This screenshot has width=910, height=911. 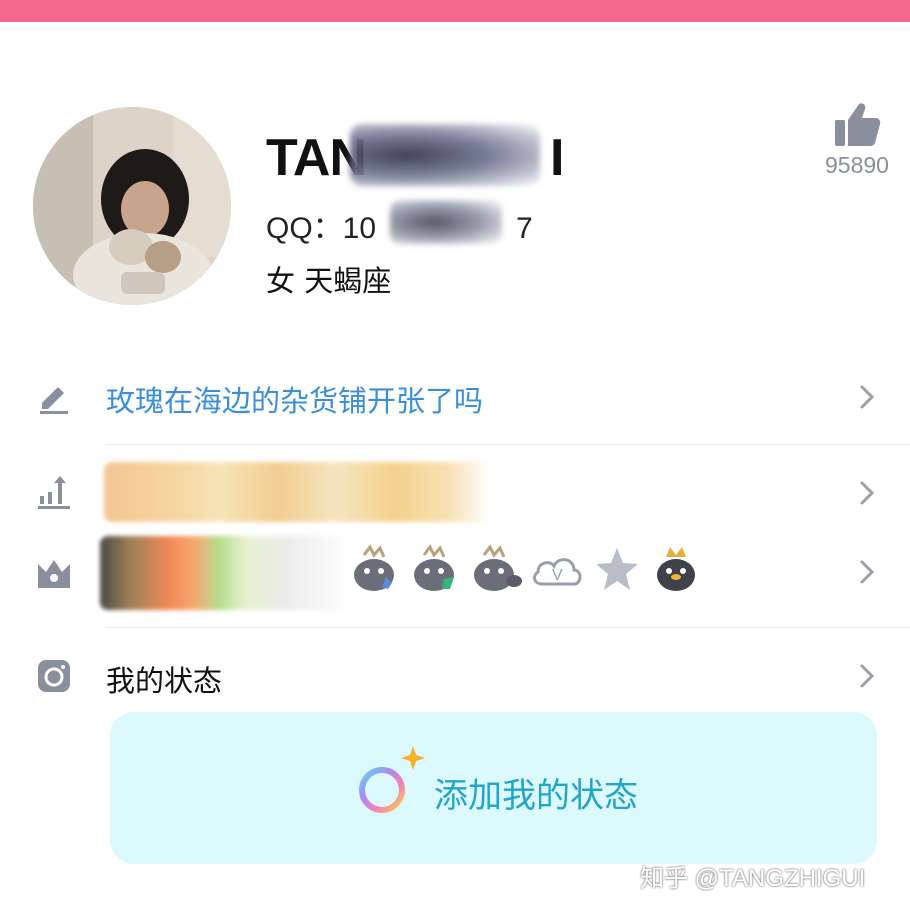 I want to click on bar-chart-icon, so click(x=54, y=492).